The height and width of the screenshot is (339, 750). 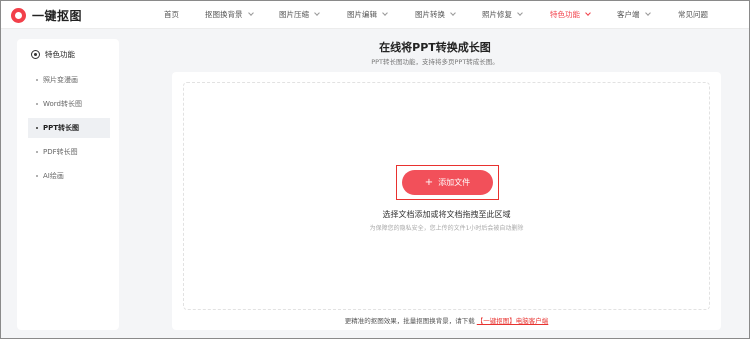 What do you see at coordinates (294, 14) in the screenshot?
I see `nav-label: 图片压缩` at bounding box center [294, 14].